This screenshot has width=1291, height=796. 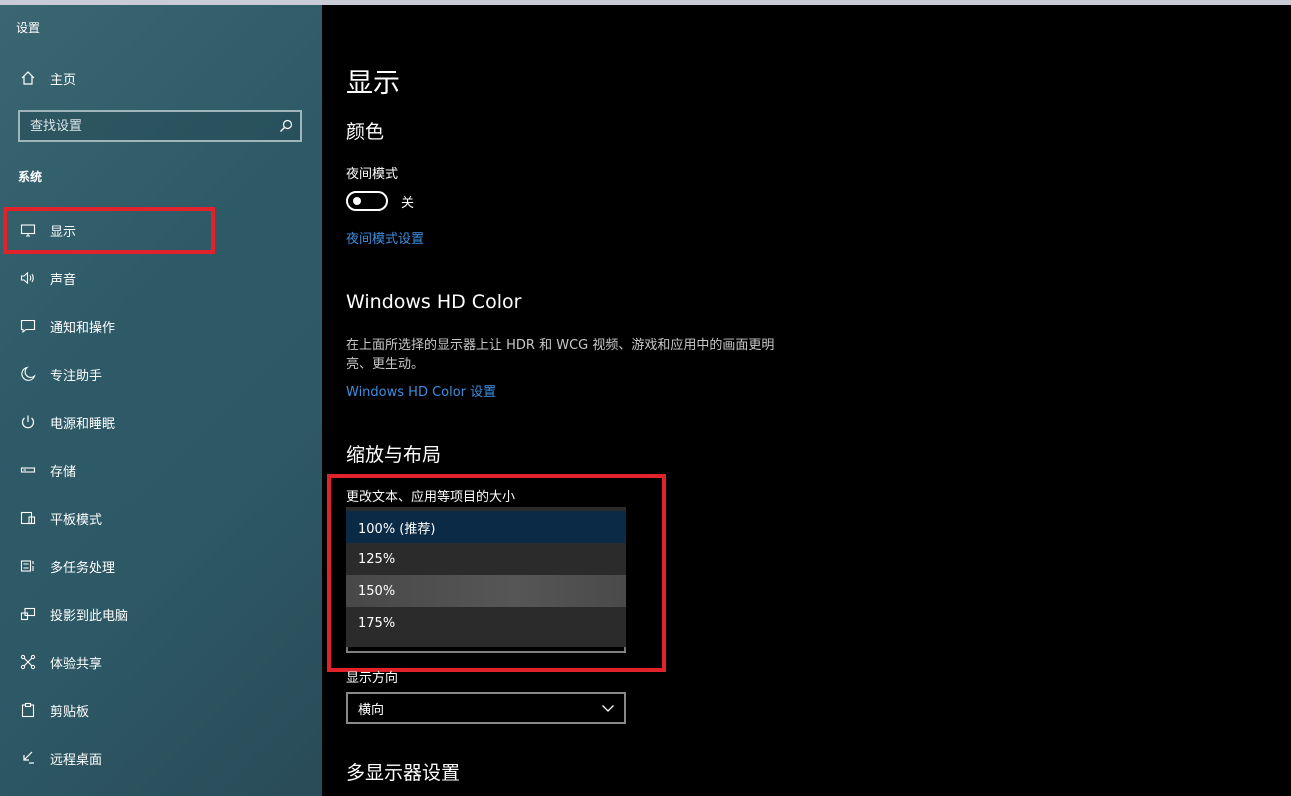 What do you see at coordinates (367, 201) in the screenshot?
I see `night-mode-toggle` at bounding box center [367, 201].